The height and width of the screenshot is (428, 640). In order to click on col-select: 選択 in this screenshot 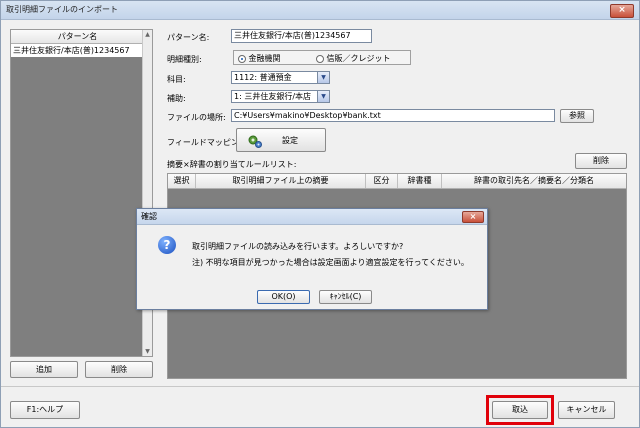, I will do `click(182, 181)`.